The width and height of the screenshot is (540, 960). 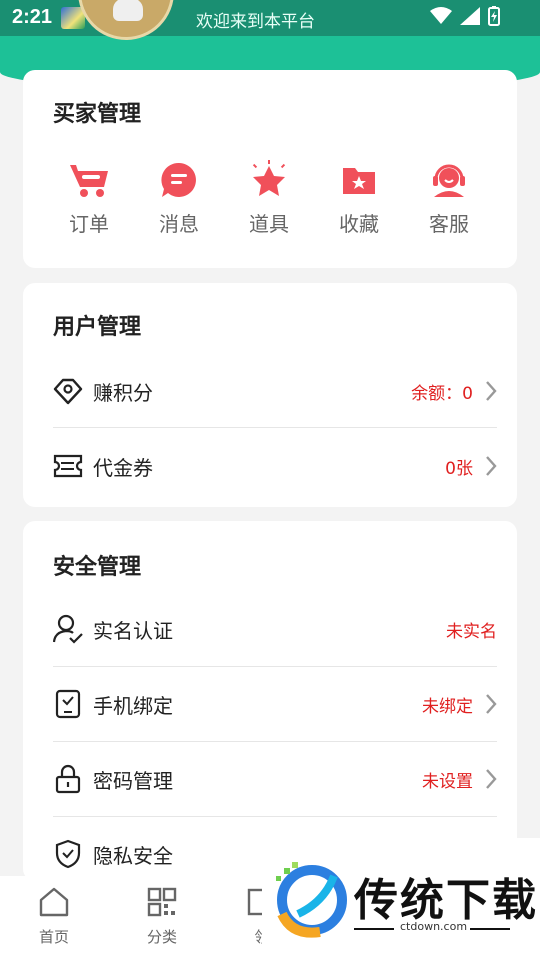 What do you see at coordinates (162, 902) in the screenshot?
I see `grid-icon` at bounding box center [162, 902].